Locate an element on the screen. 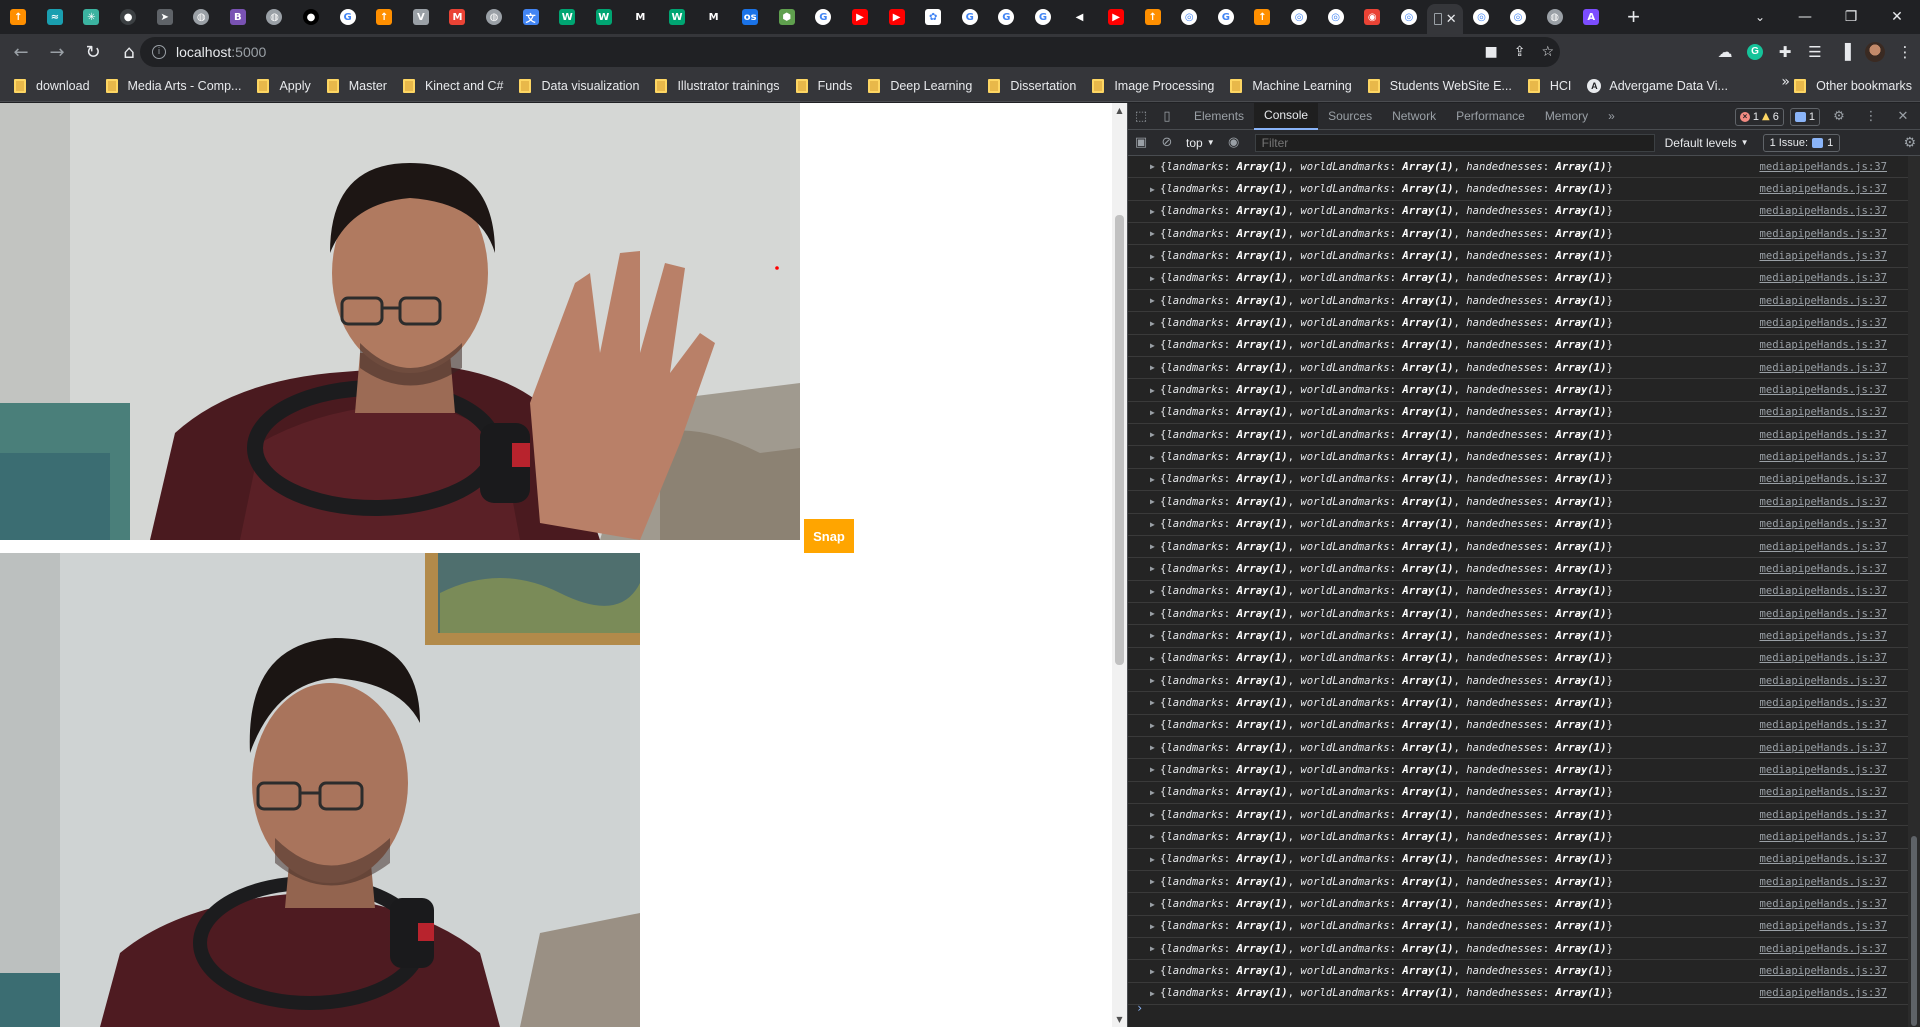 The image size is (1920, 1027). bookmark-folder: Image Processing is located at coordinates (1153, 86).